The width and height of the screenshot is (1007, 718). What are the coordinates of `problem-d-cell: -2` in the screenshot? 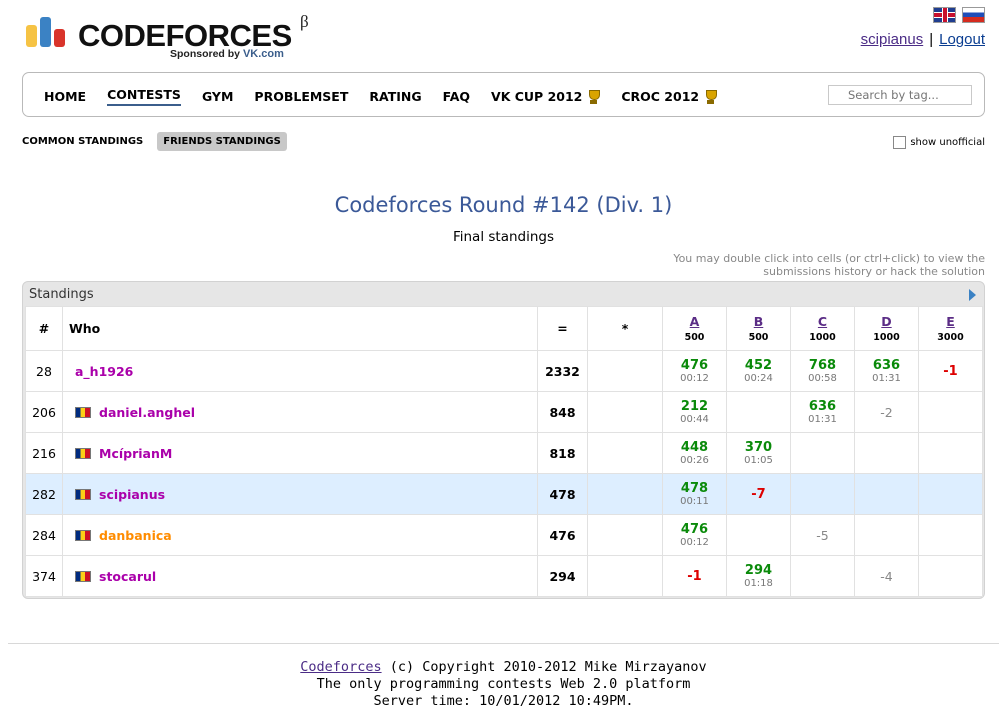 It's located at (886, 412).